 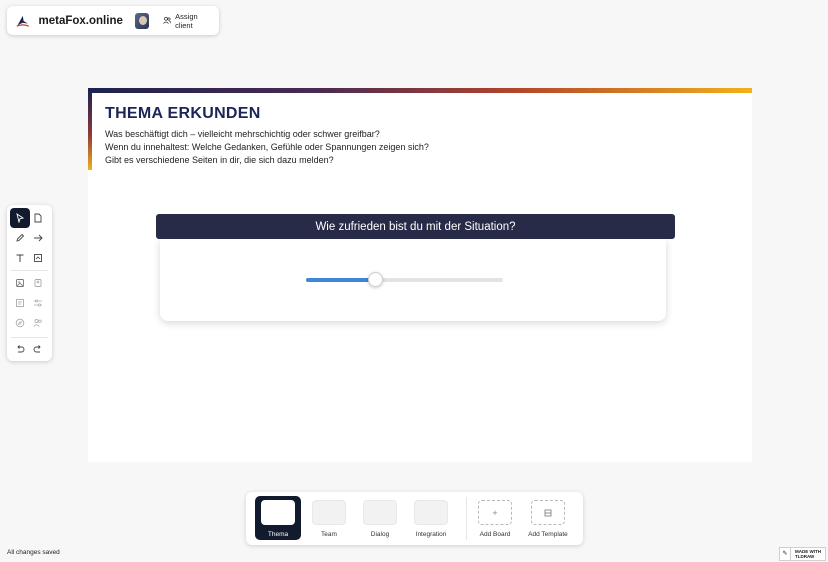 I want to click on badge-line: TLDRAW, so click(x=805, y=556).